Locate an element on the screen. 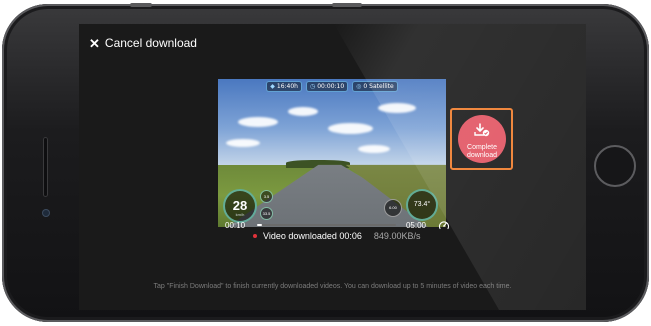 Image resolution: width=651 pixels, height=326 pixels. heading-gauge: 73.4° is located at coordinates (422, 205).